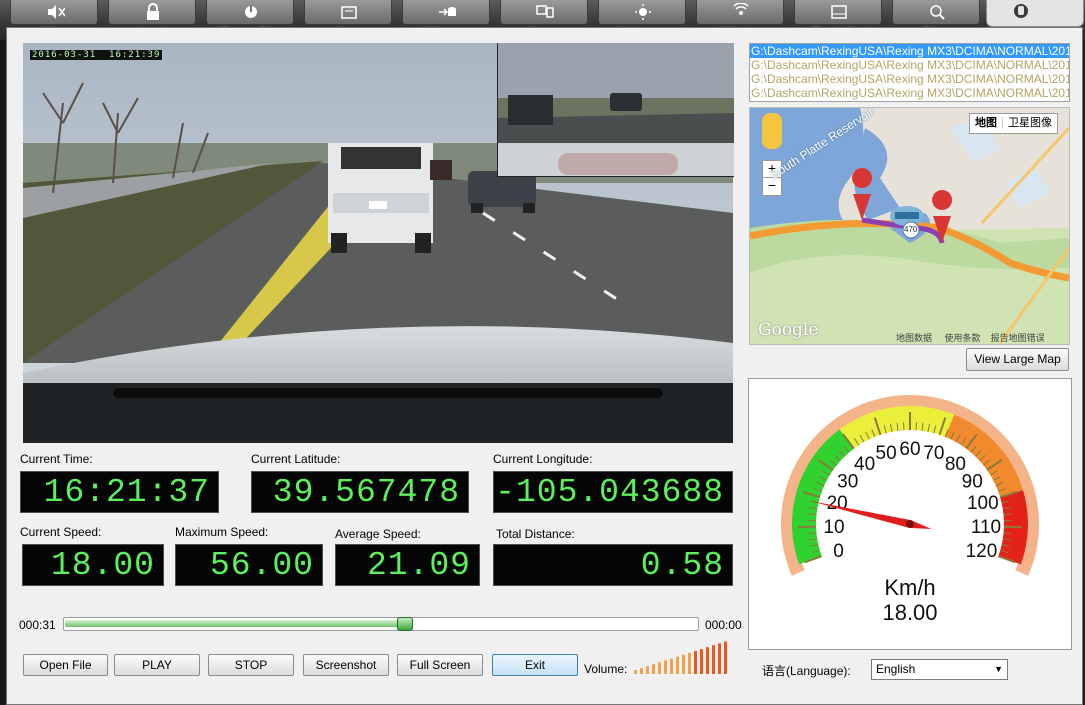  What do you see at coordinates (972, 481) in the screenshot?
I see `gauge-tick-label: 90` at bounding box center [972, 481].